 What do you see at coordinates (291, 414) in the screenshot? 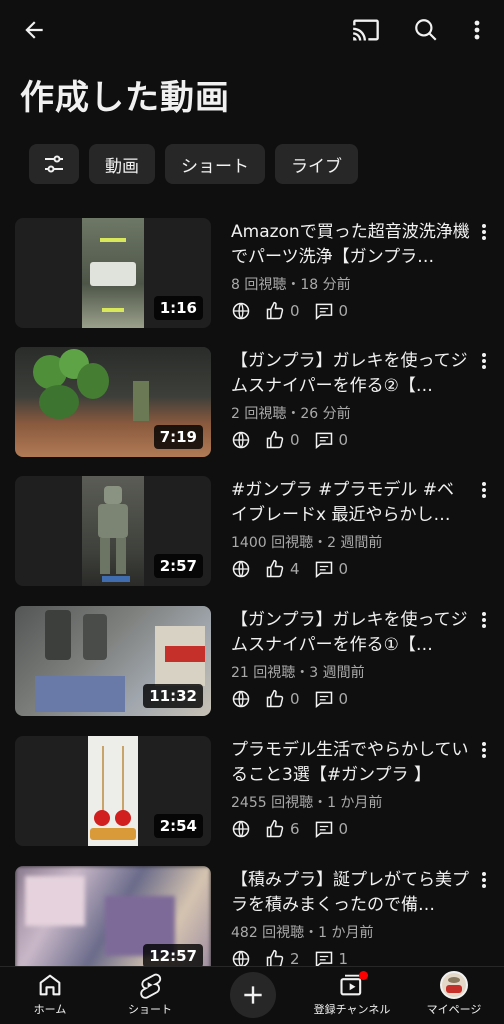
I see `video-meta: 2 回視聴・26 分前` at bounding box center [291, 414].